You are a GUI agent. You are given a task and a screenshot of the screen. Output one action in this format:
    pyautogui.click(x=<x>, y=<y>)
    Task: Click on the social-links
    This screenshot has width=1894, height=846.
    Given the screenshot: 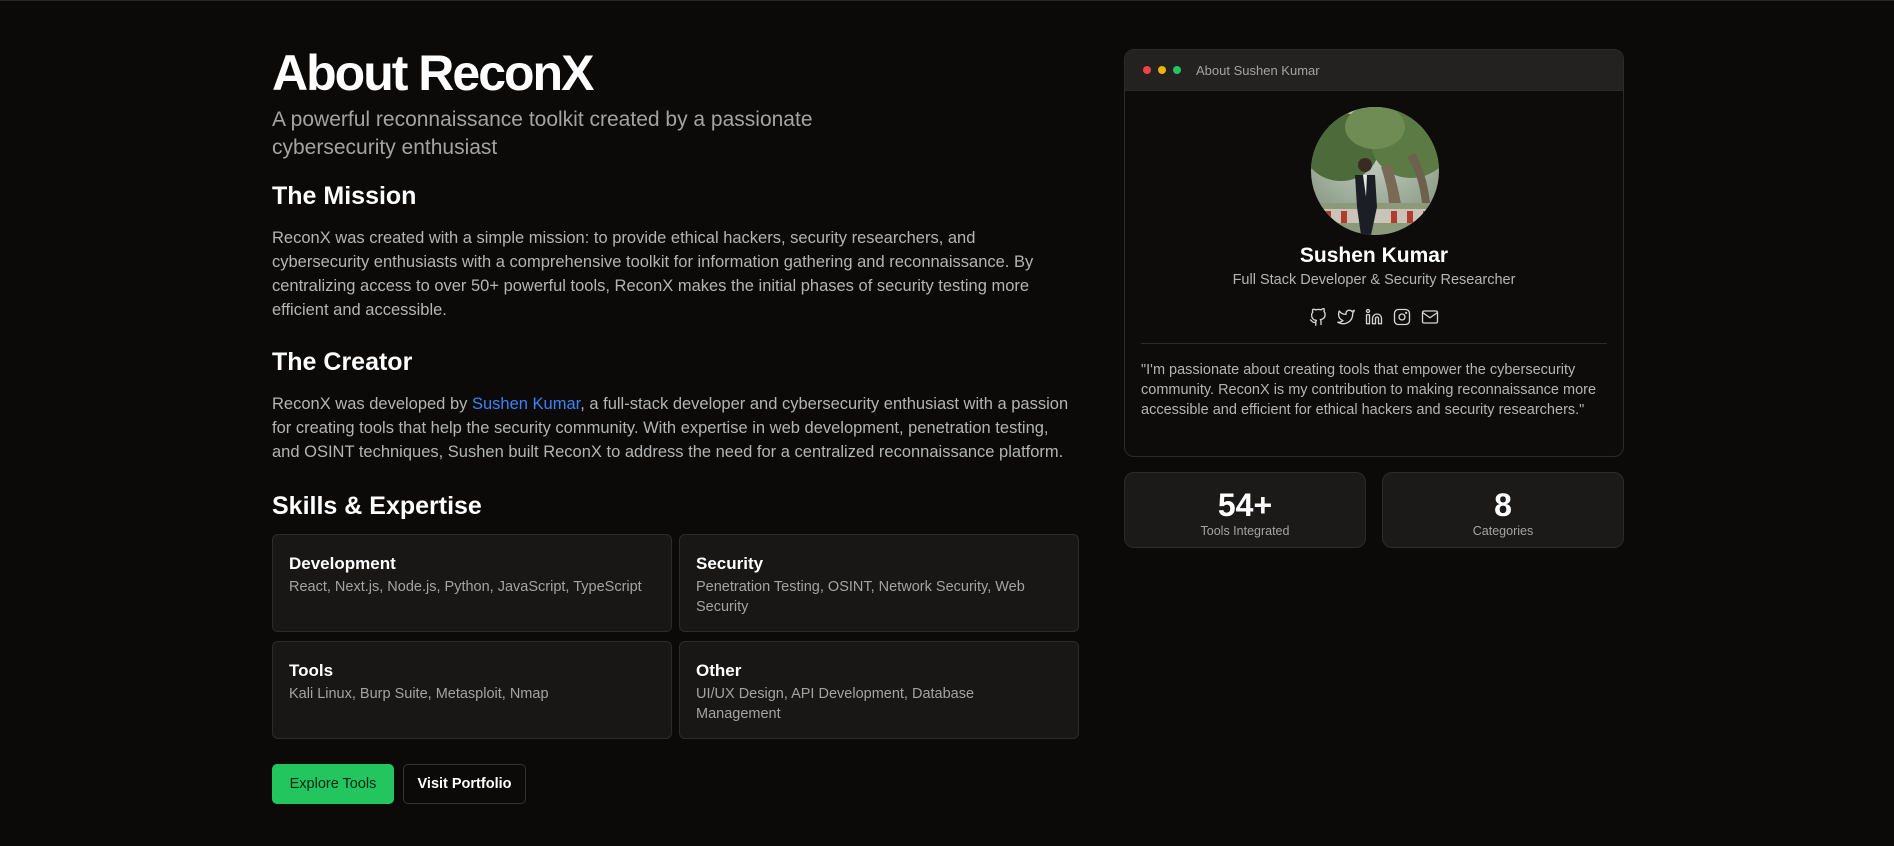 What is the action you would take?
    pyautogui.click(x=1374, y=317)
    